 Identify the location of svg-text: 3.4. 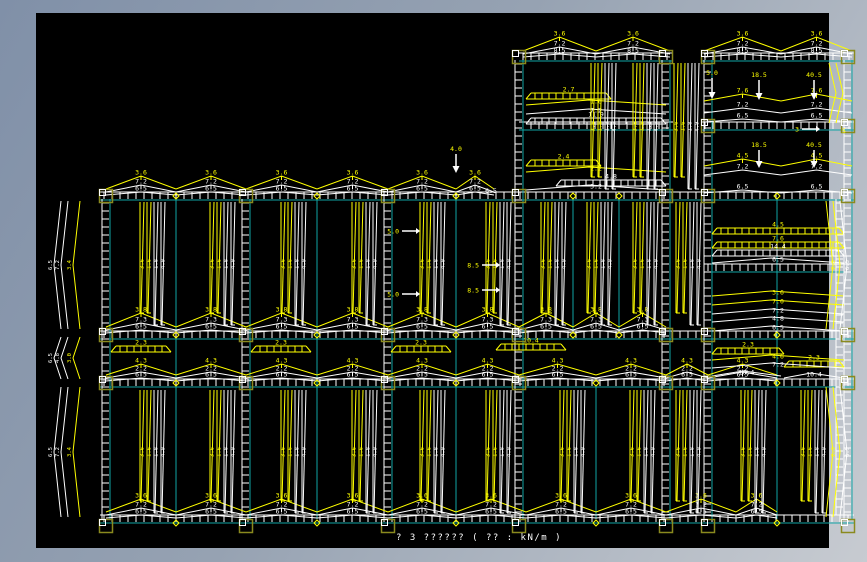
(70, 451).